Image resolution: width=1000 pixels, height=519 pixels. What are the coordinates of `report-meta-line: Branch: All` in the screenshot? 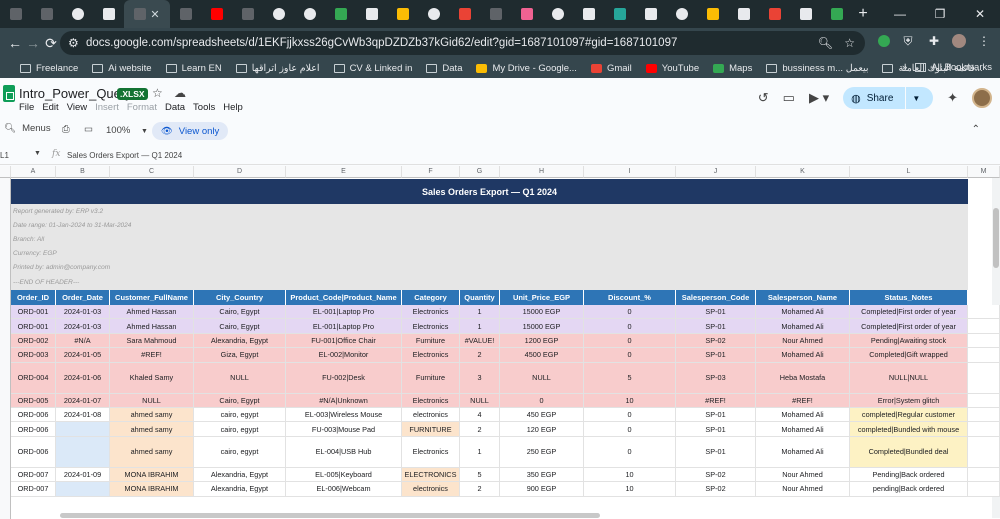 It's located at (489, 239).